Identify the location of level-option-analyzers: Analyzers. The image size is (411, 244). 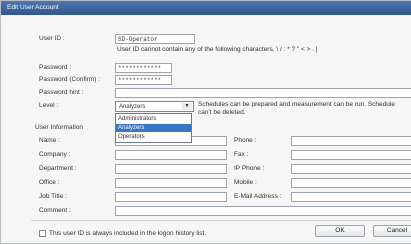
(153, 128).